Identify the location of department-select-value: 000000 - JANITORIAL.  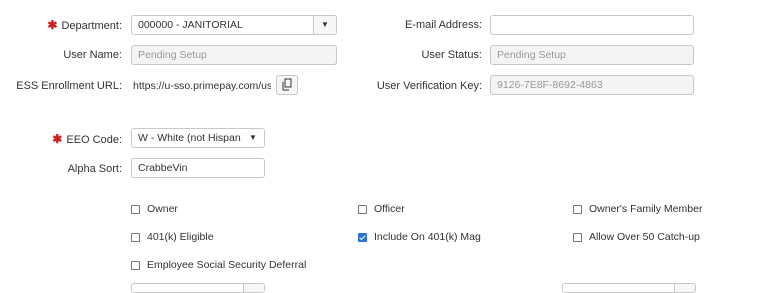
(190, 25).